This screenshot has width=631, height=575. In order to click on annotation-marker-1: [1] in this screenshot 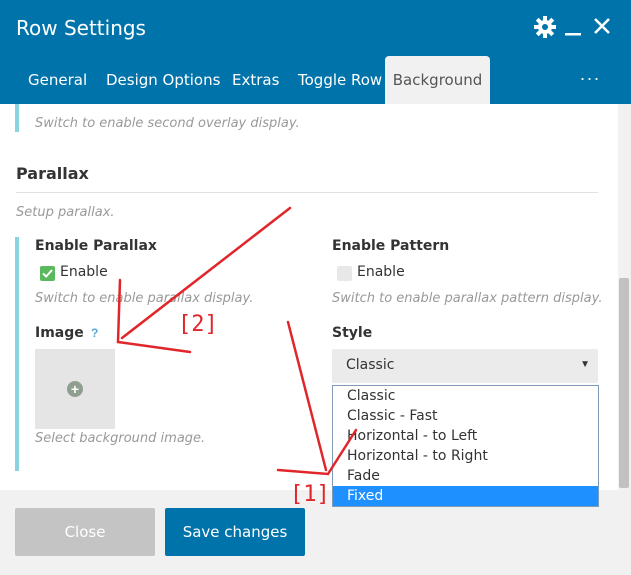, I will do `click(310, 494)`.